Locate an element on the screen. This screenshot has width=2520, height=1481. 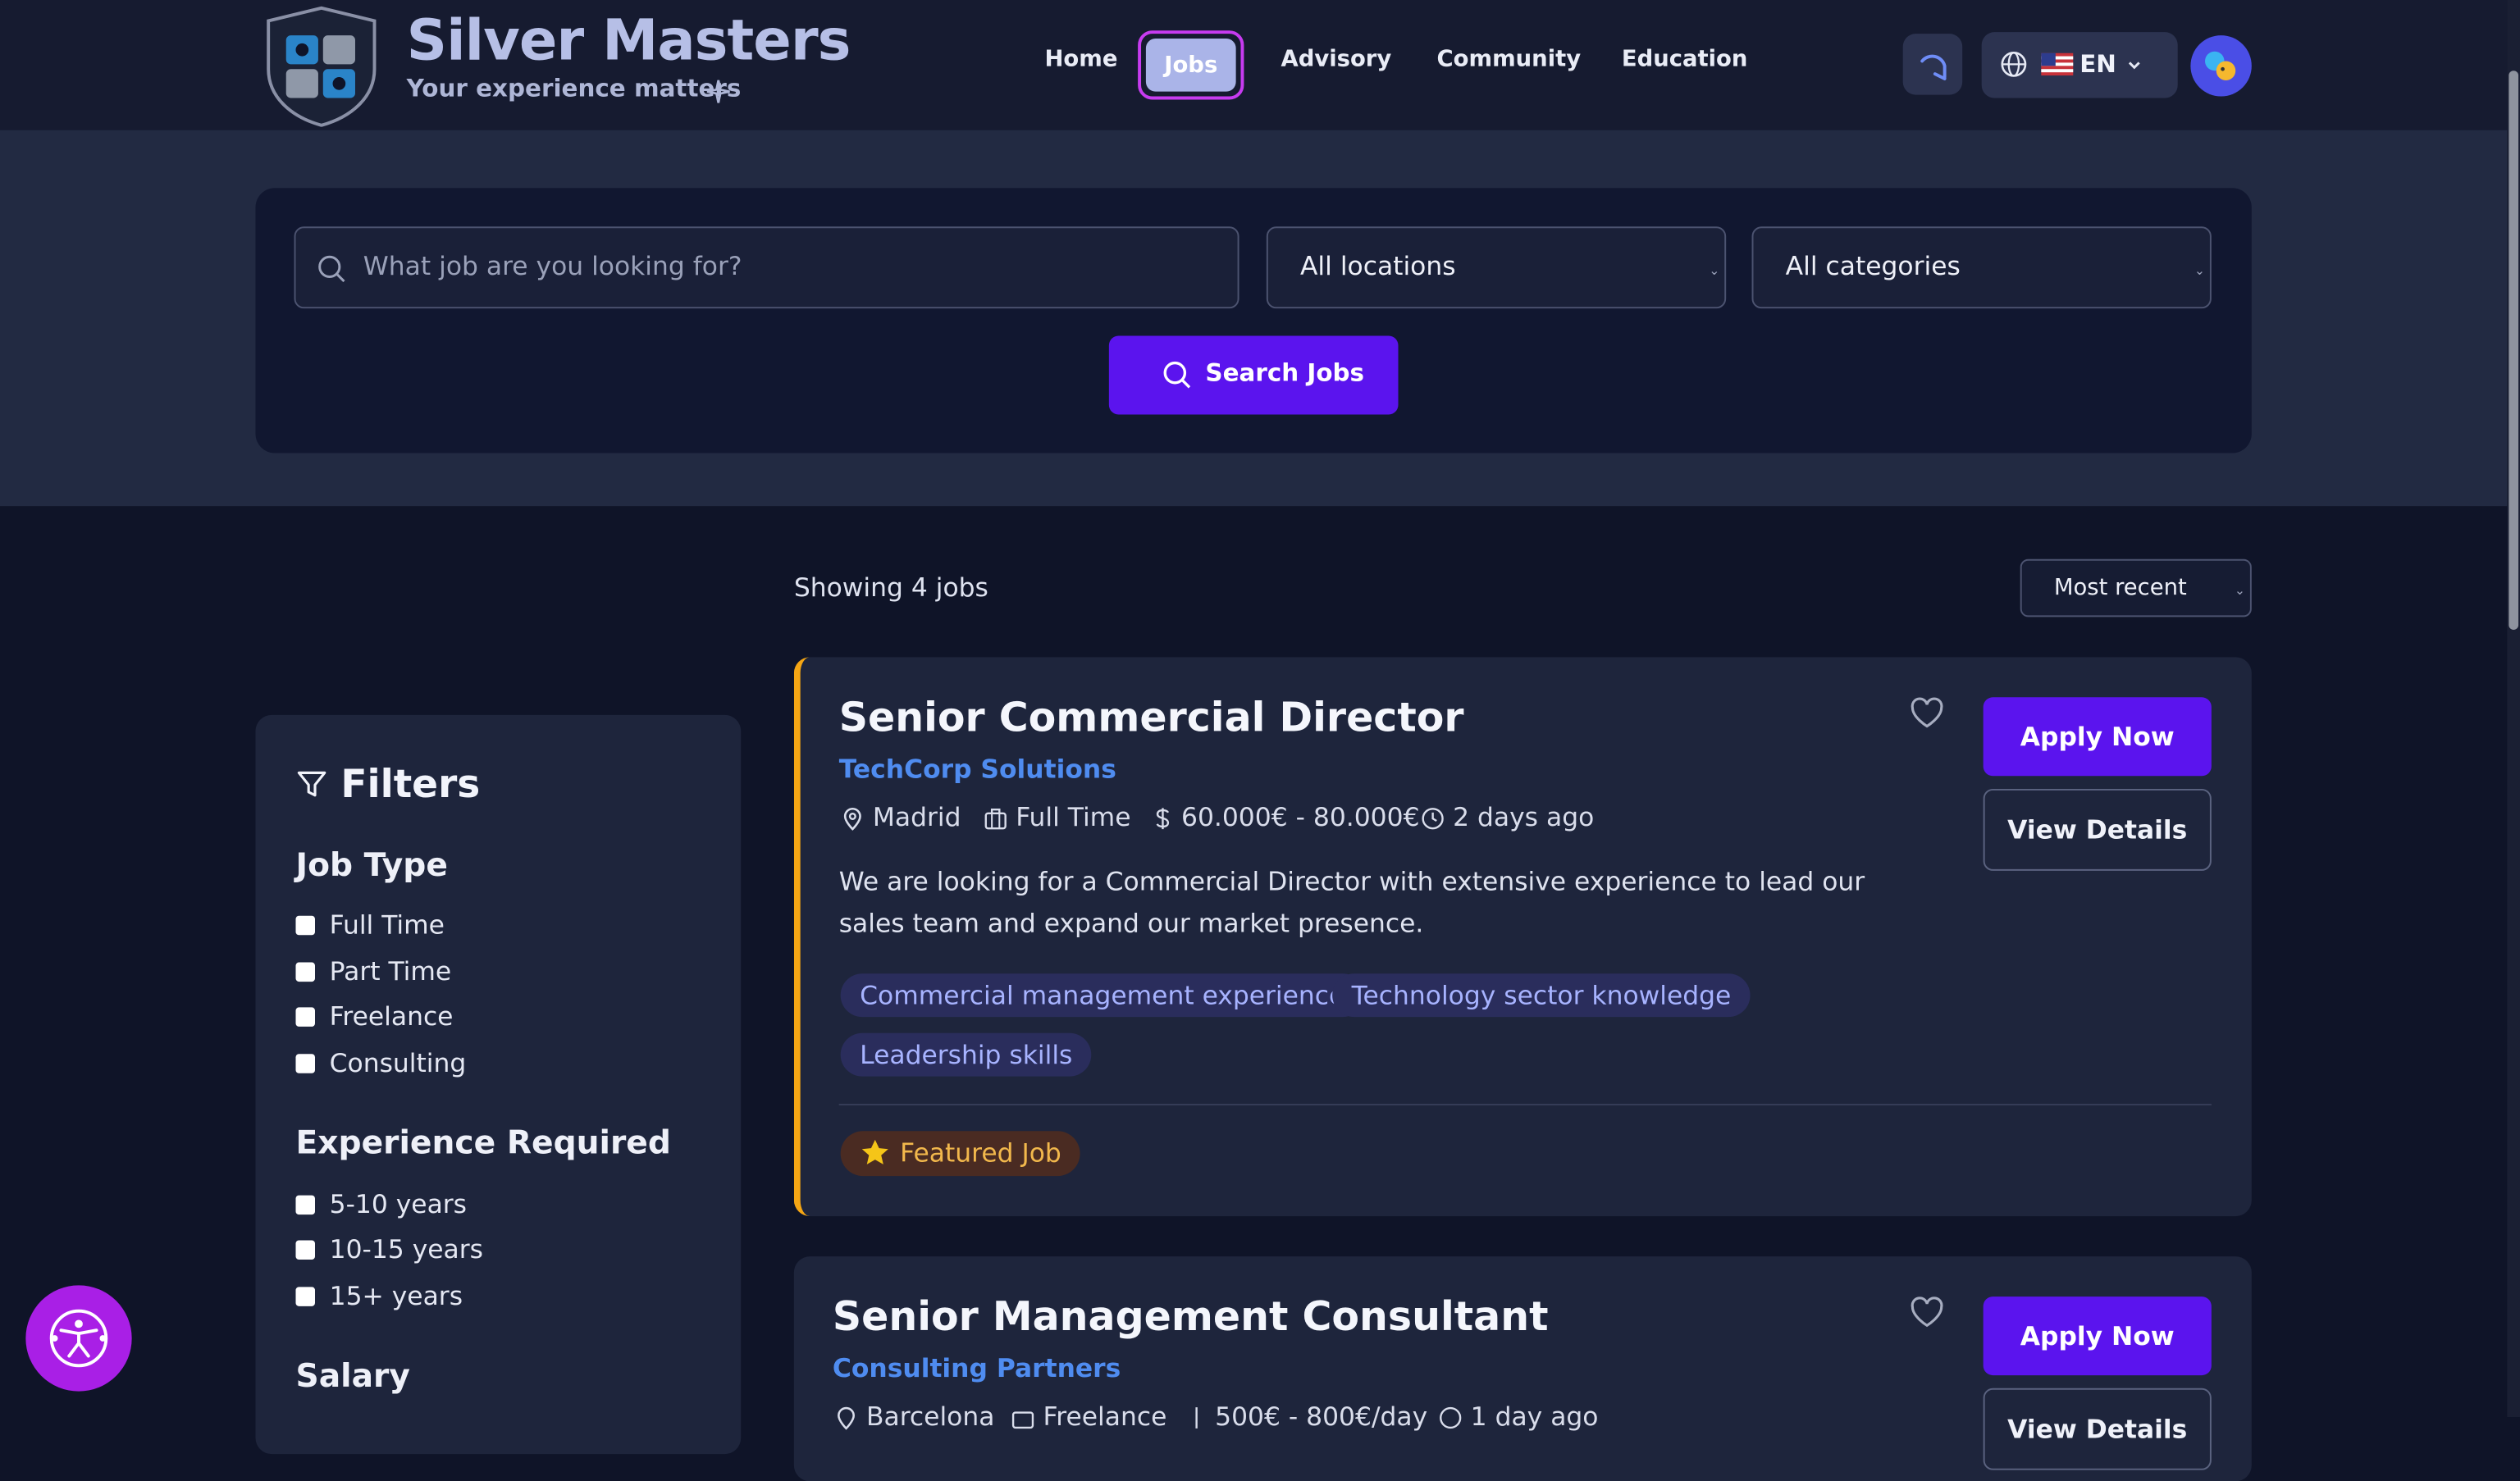
skill-tag: Technology sector knowledge is located at coordinates (1542, 995).